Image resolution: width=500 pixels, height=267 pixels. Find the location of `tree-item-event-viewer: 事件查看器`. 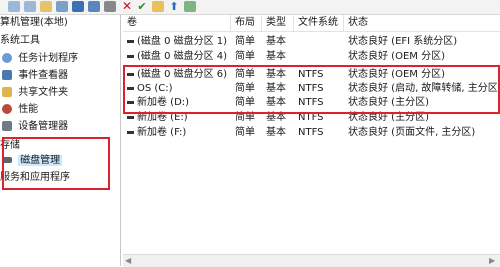

tree-item-event-viewer: 事件查看器 is located at coordinates (35, 76).